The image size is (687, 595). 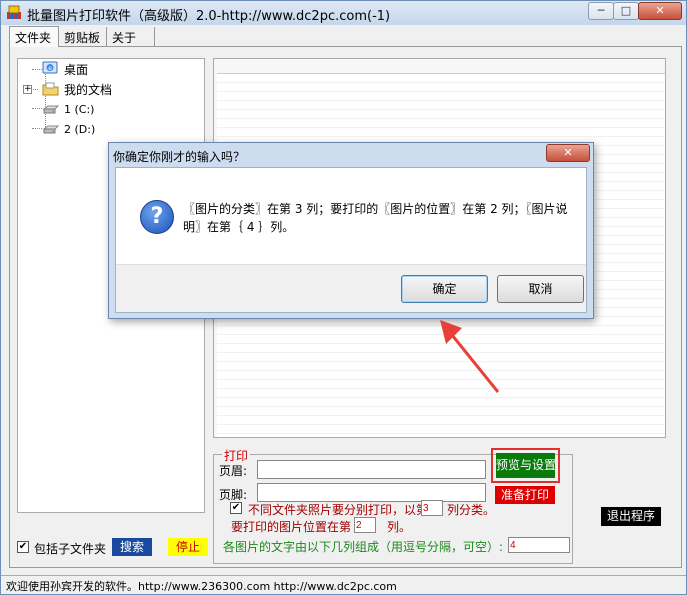 What do you see at coordinates (157, 217) in the screenshot?
I see `question-icon: ?` at bounding box center [157, 217].